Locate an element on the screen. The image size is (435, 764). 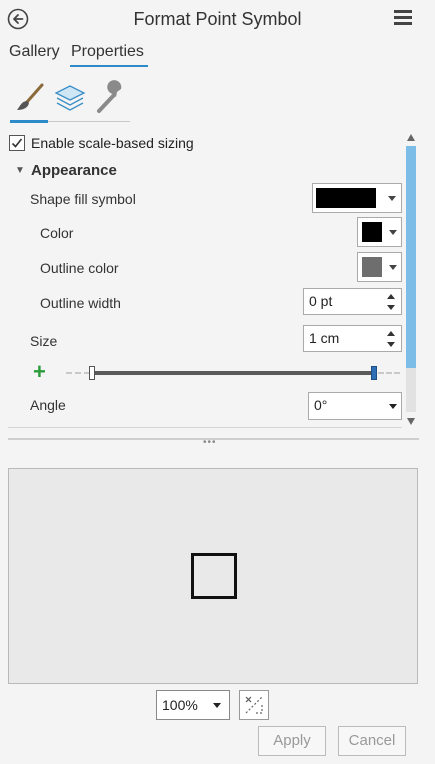
active-tab-indicator is located at coordinates (109, 66).